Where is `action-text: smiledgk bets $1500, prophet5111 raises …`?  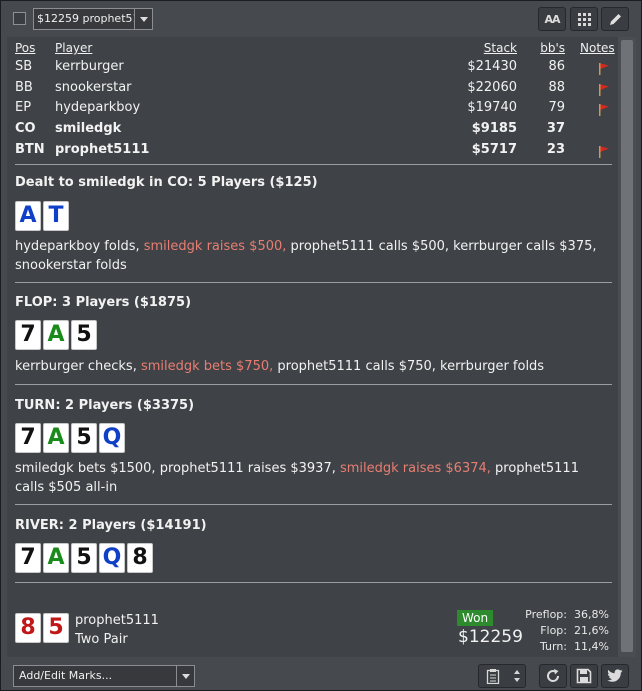 action-text: smiledgk bets $1500, prophet5111 raises … is located at coordinates (177, 468).